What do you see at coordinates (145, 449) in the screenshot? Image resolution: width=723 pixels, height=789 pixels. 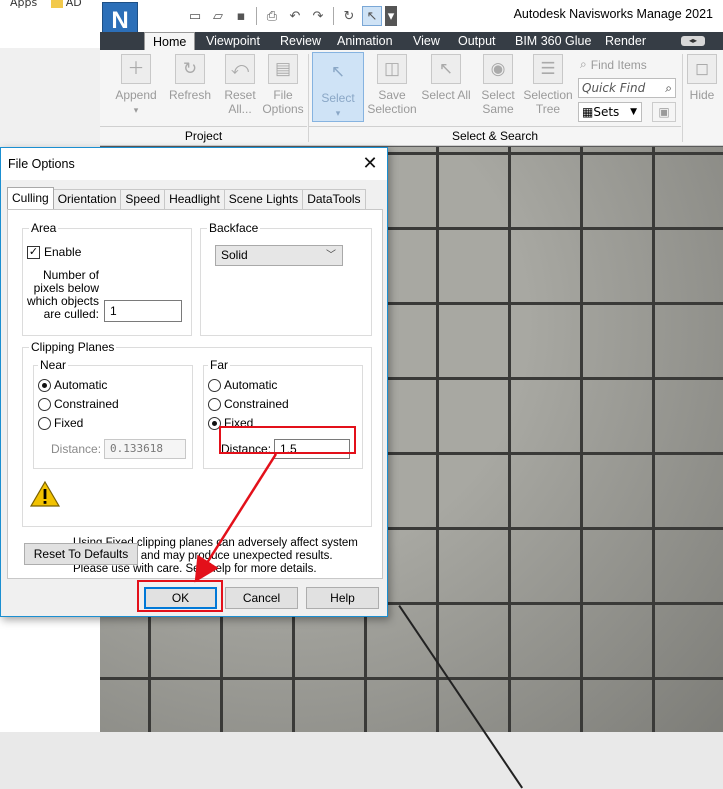 I see `near-distance-input: 0.133618` at bounding box center [145, 449].